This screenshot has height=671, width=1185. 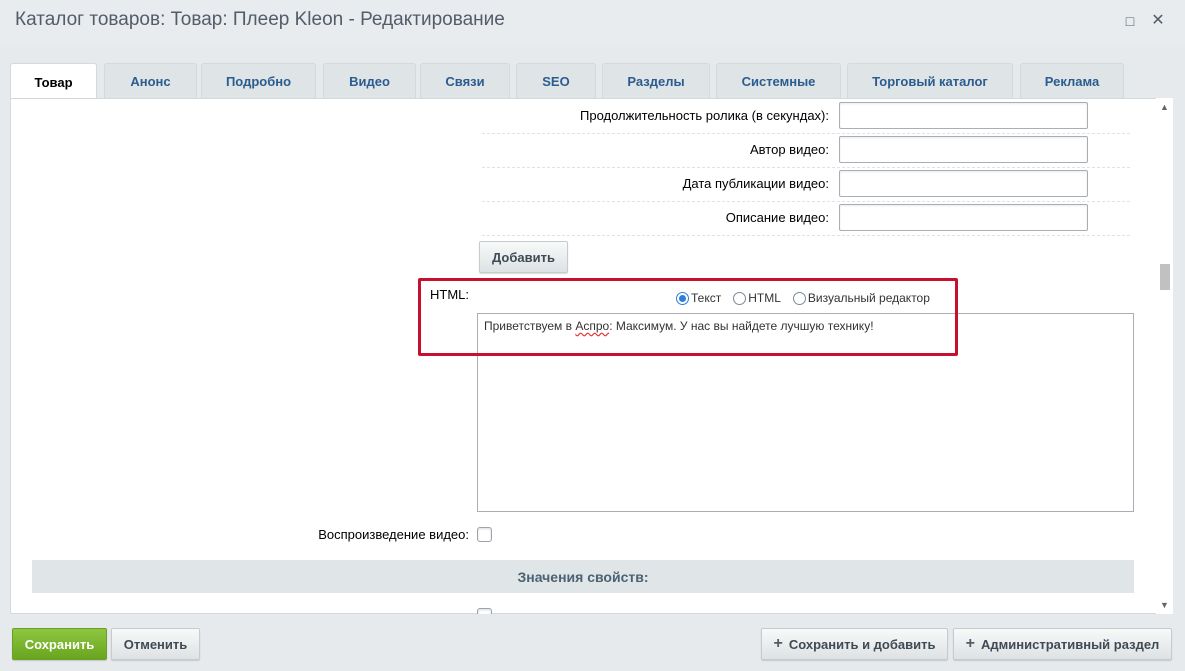 I want to click on tab-video: Видео, so click(x=369, y=80).